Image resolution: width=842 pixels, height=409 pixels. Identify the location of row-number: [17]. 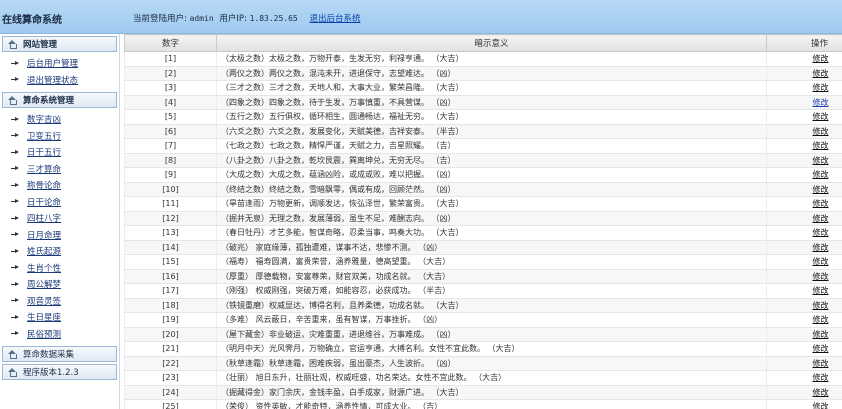
(170, 291).